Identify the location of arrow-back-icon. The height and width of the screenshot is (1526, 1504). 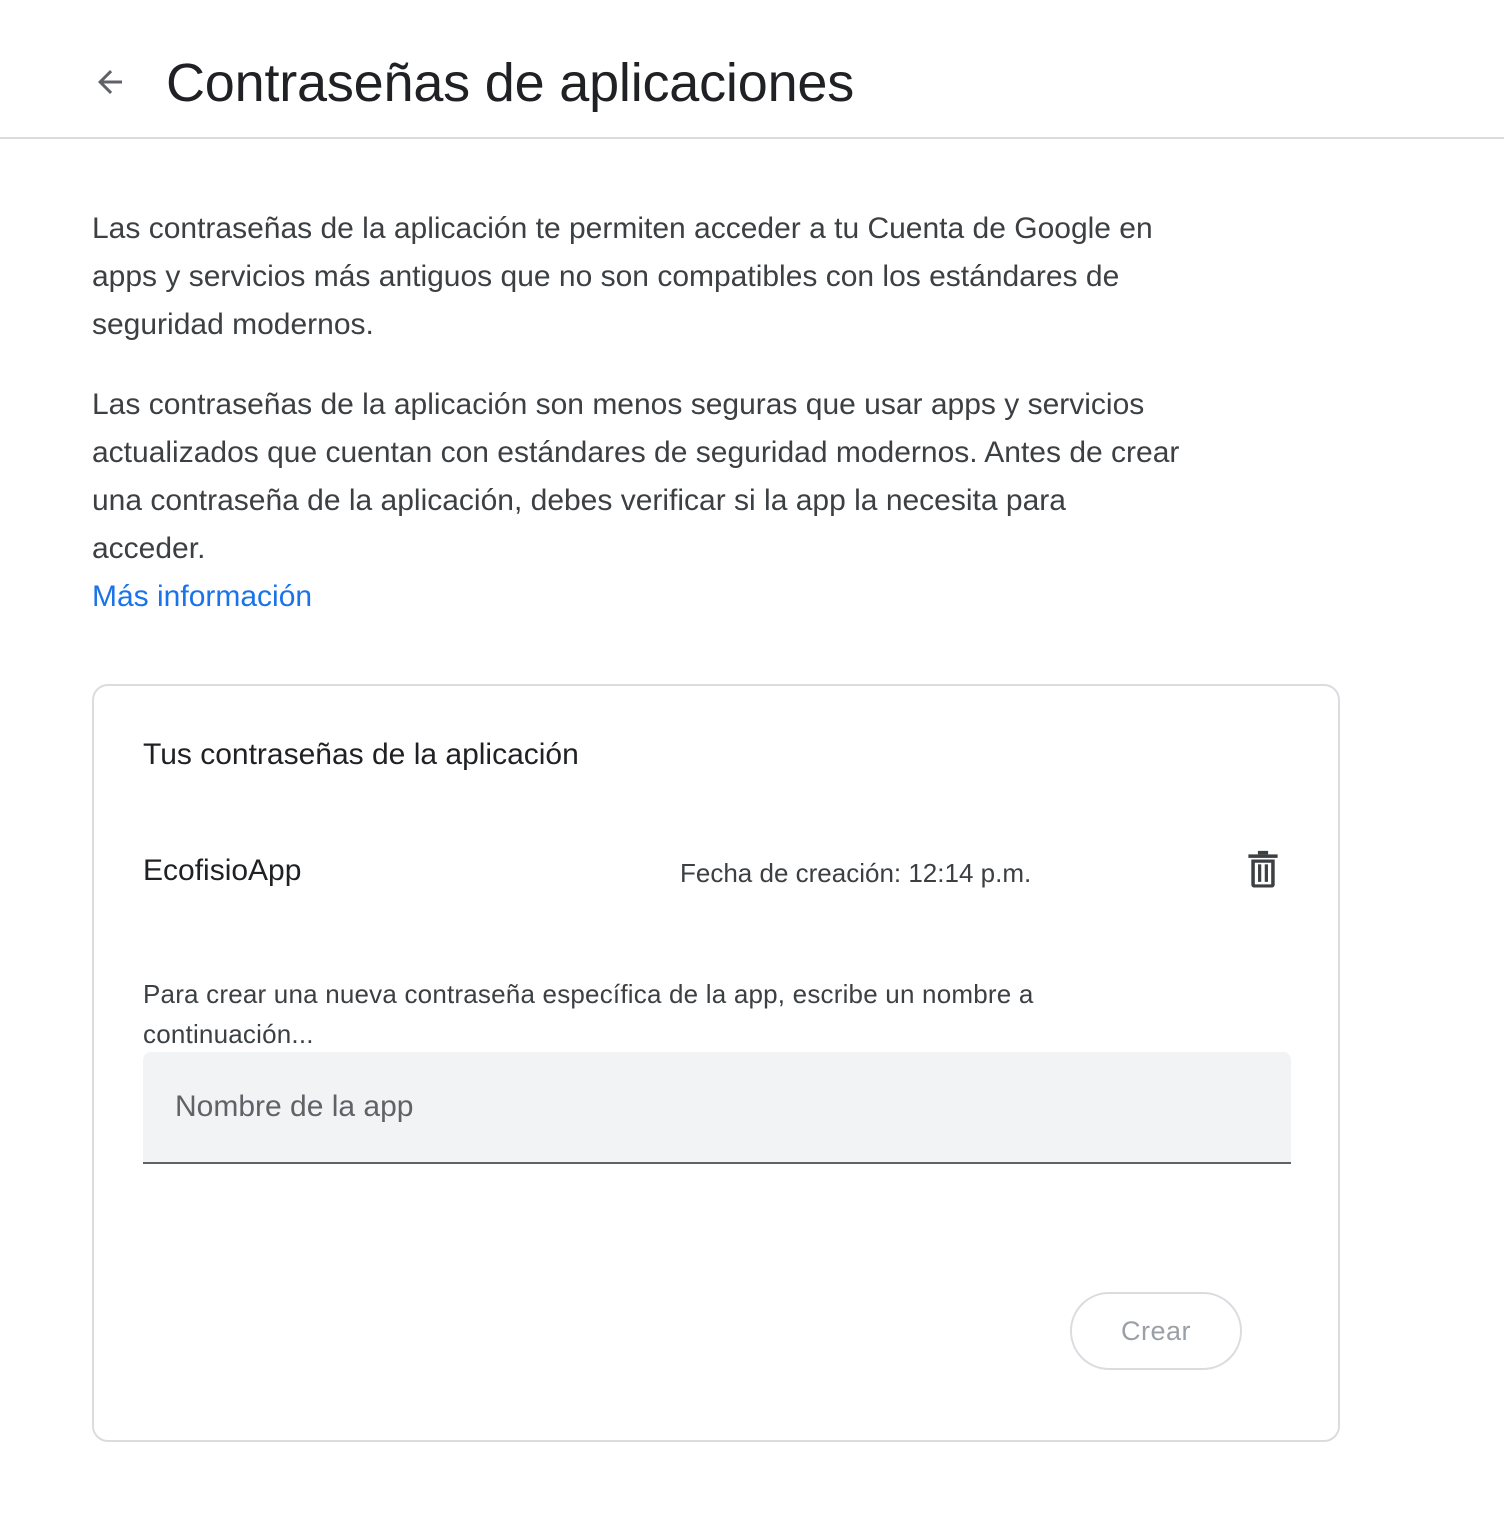
(110, 84).